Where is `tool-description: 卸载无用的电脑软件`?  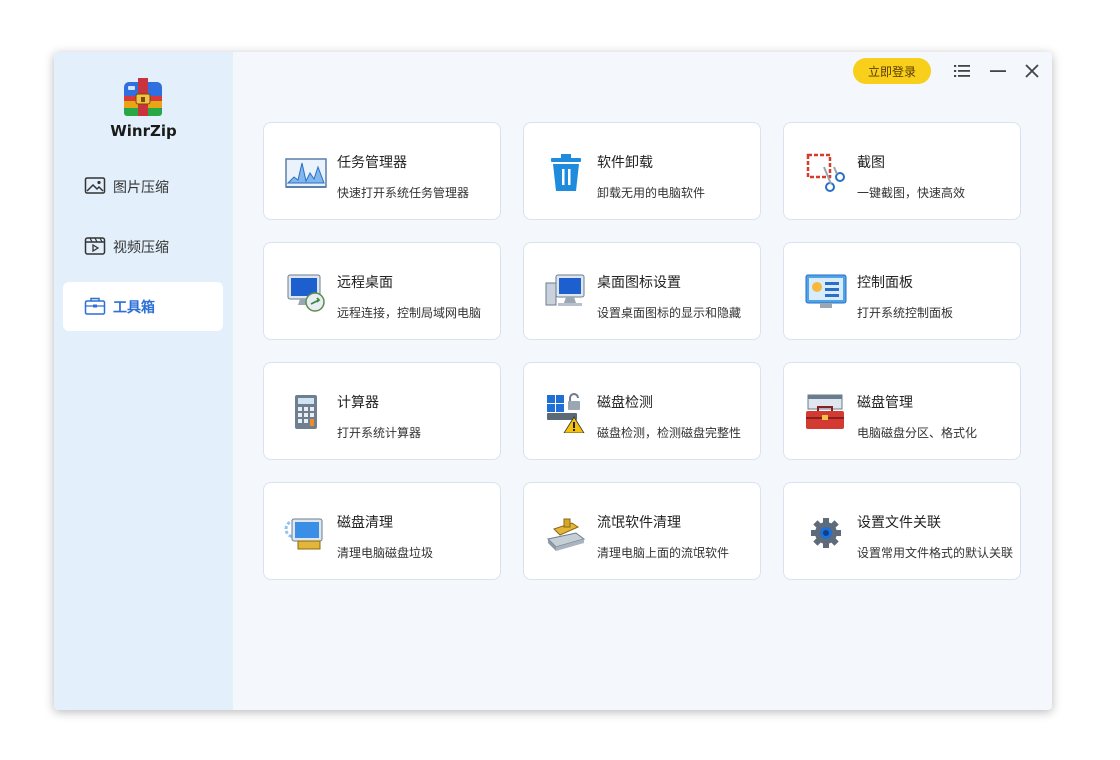
tool-description: 卸载无用的电脑软件 is located at coordinates (651, 193).